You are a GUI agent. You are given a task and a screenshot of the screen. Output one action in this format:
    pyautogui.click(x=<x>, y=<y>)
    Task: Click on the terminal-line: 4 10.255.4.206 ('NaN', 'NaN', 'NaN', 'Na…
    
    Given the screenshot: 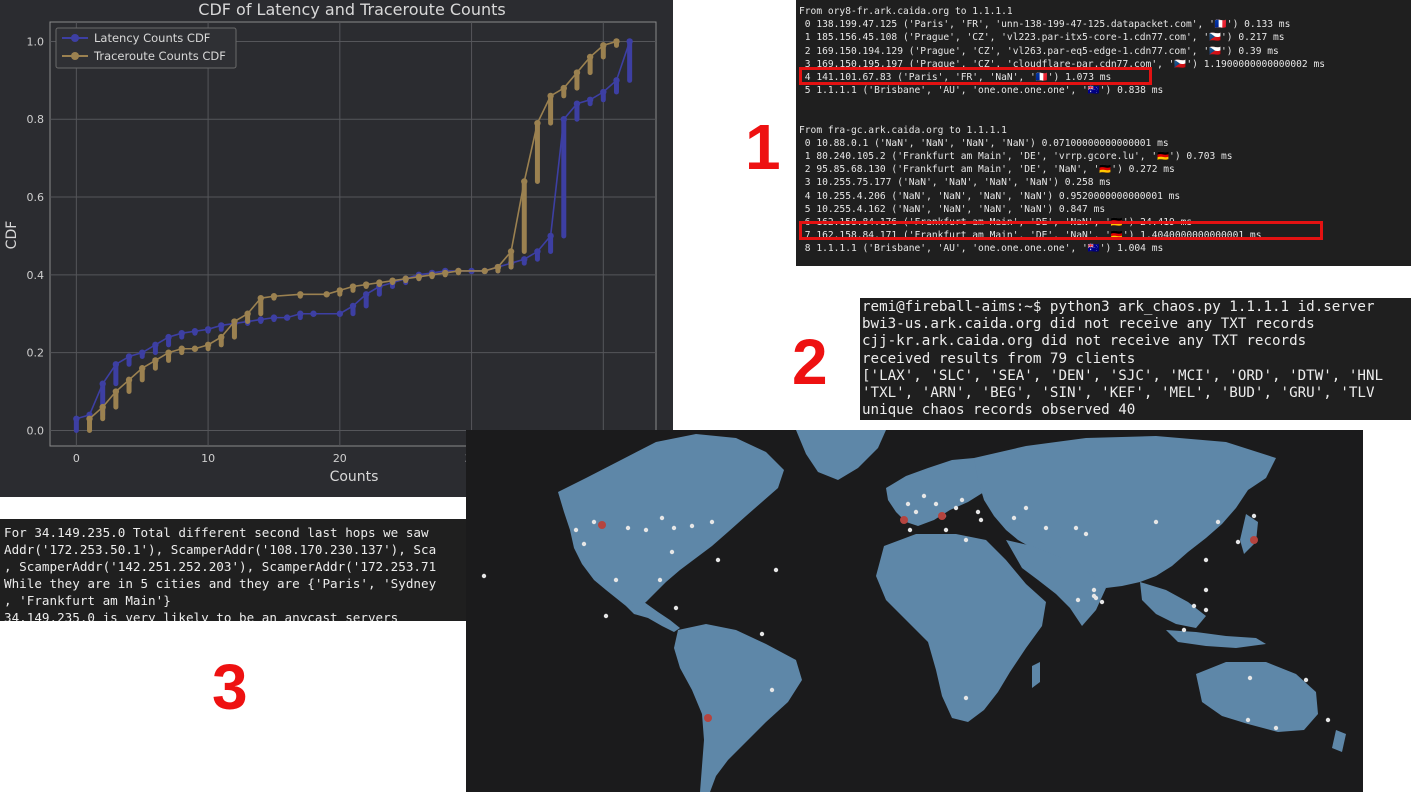 What is the action you would take?
    pyautogui.click(x=990, y=196)
    